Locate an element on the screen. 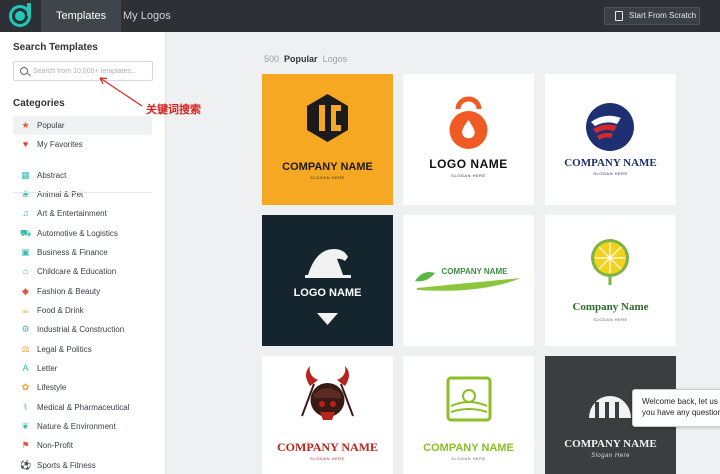 The width and height of the screenshot is (720, 474). lemon-slice-icon is located at coordinates (610, 262).